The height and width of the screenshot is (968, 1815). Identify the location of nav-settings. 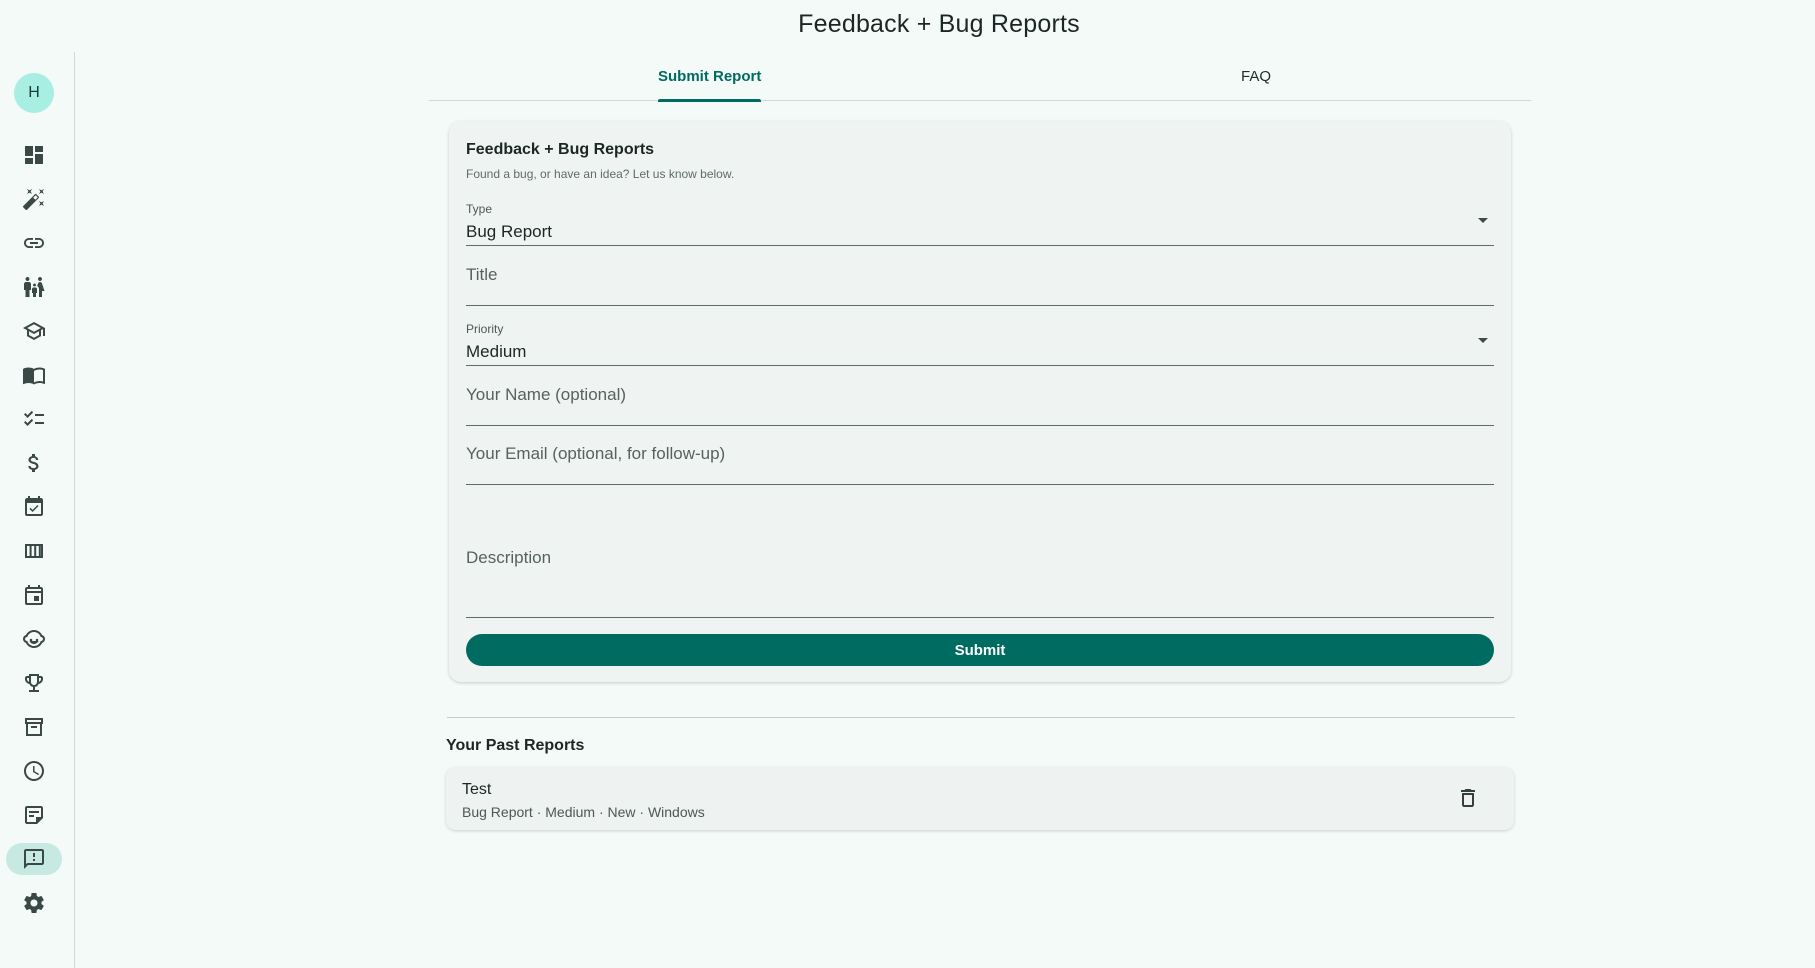
(34, 903).